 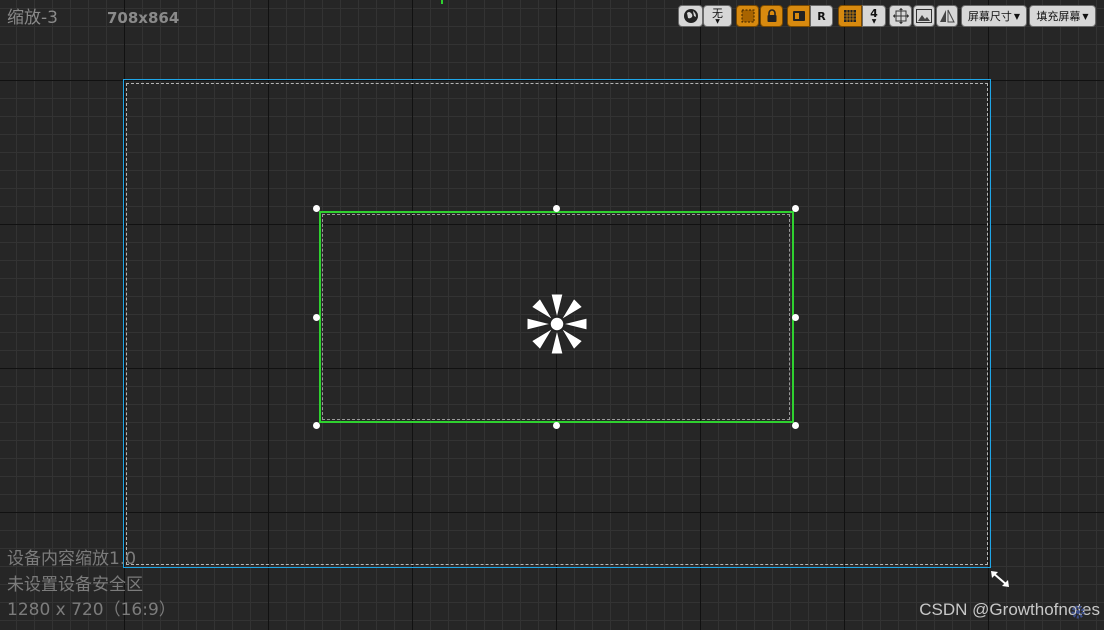 What do you see at coordinates (557, 324) in the screenshot?
I see `anchor-flower-icon` at bounding box center [557, 324].